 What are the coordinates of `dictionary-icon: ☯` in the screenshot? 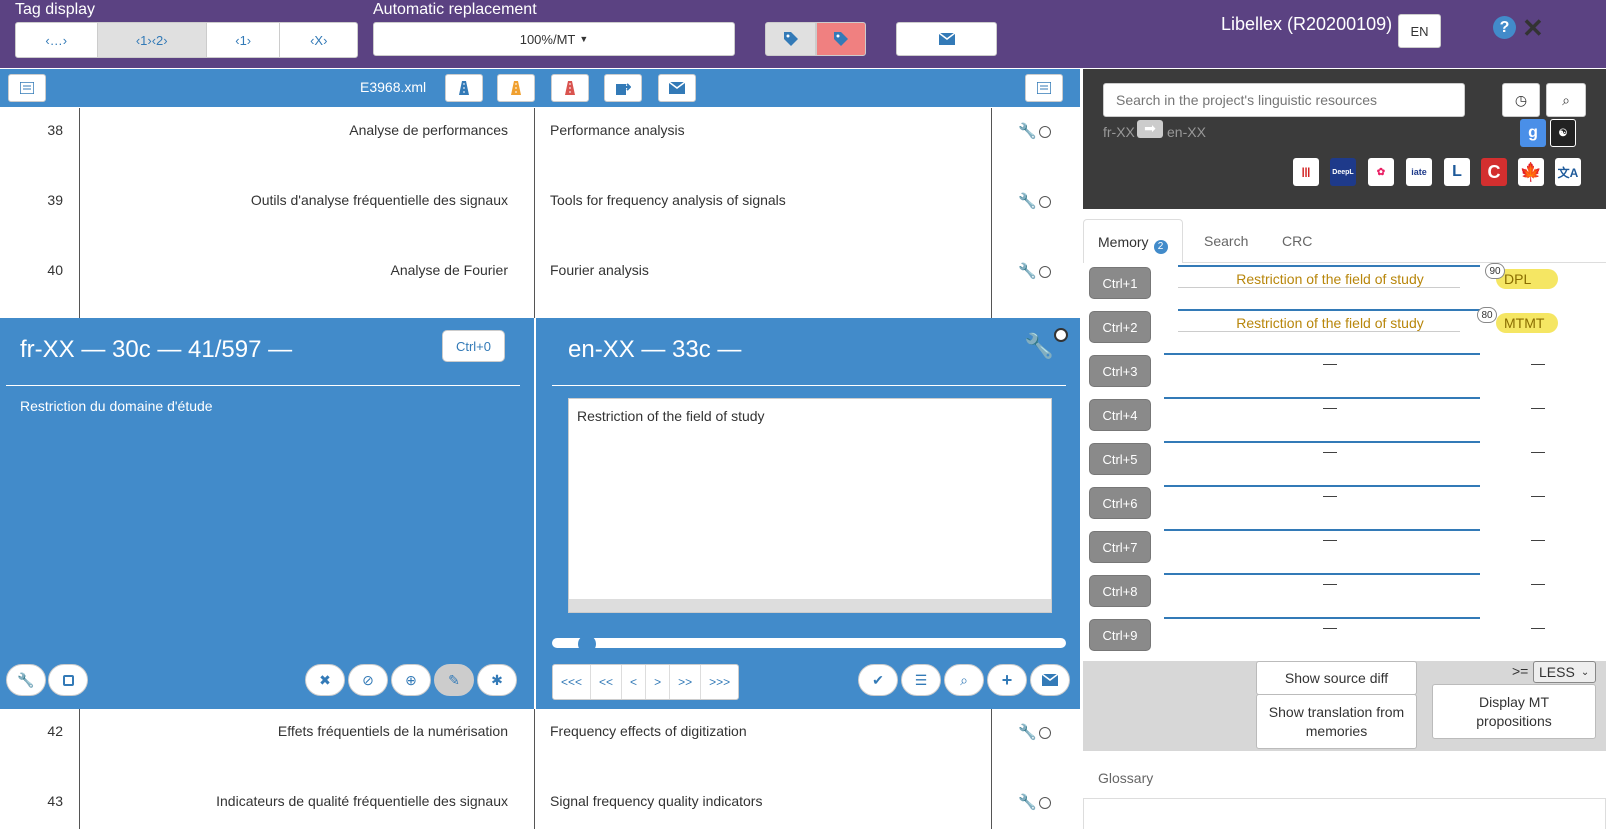 It's located at (1563, 133).